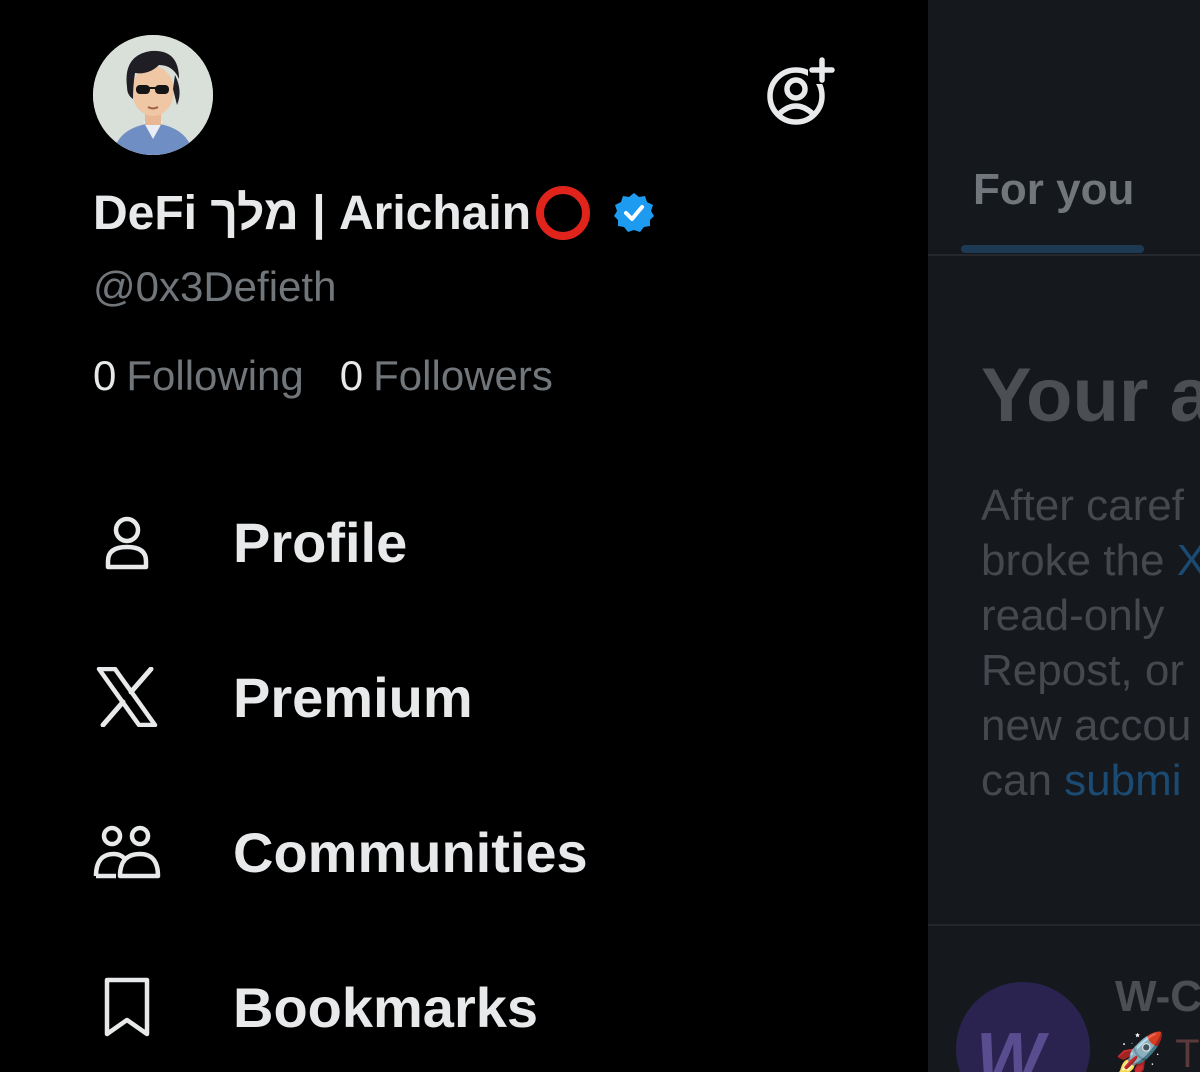 The width and height of the screenshot is (1200, 1072). What do you see at coordinates (1082, 505) in the screenshot?
I see `notice-line: After caref` at bounding box center [1082, 505].